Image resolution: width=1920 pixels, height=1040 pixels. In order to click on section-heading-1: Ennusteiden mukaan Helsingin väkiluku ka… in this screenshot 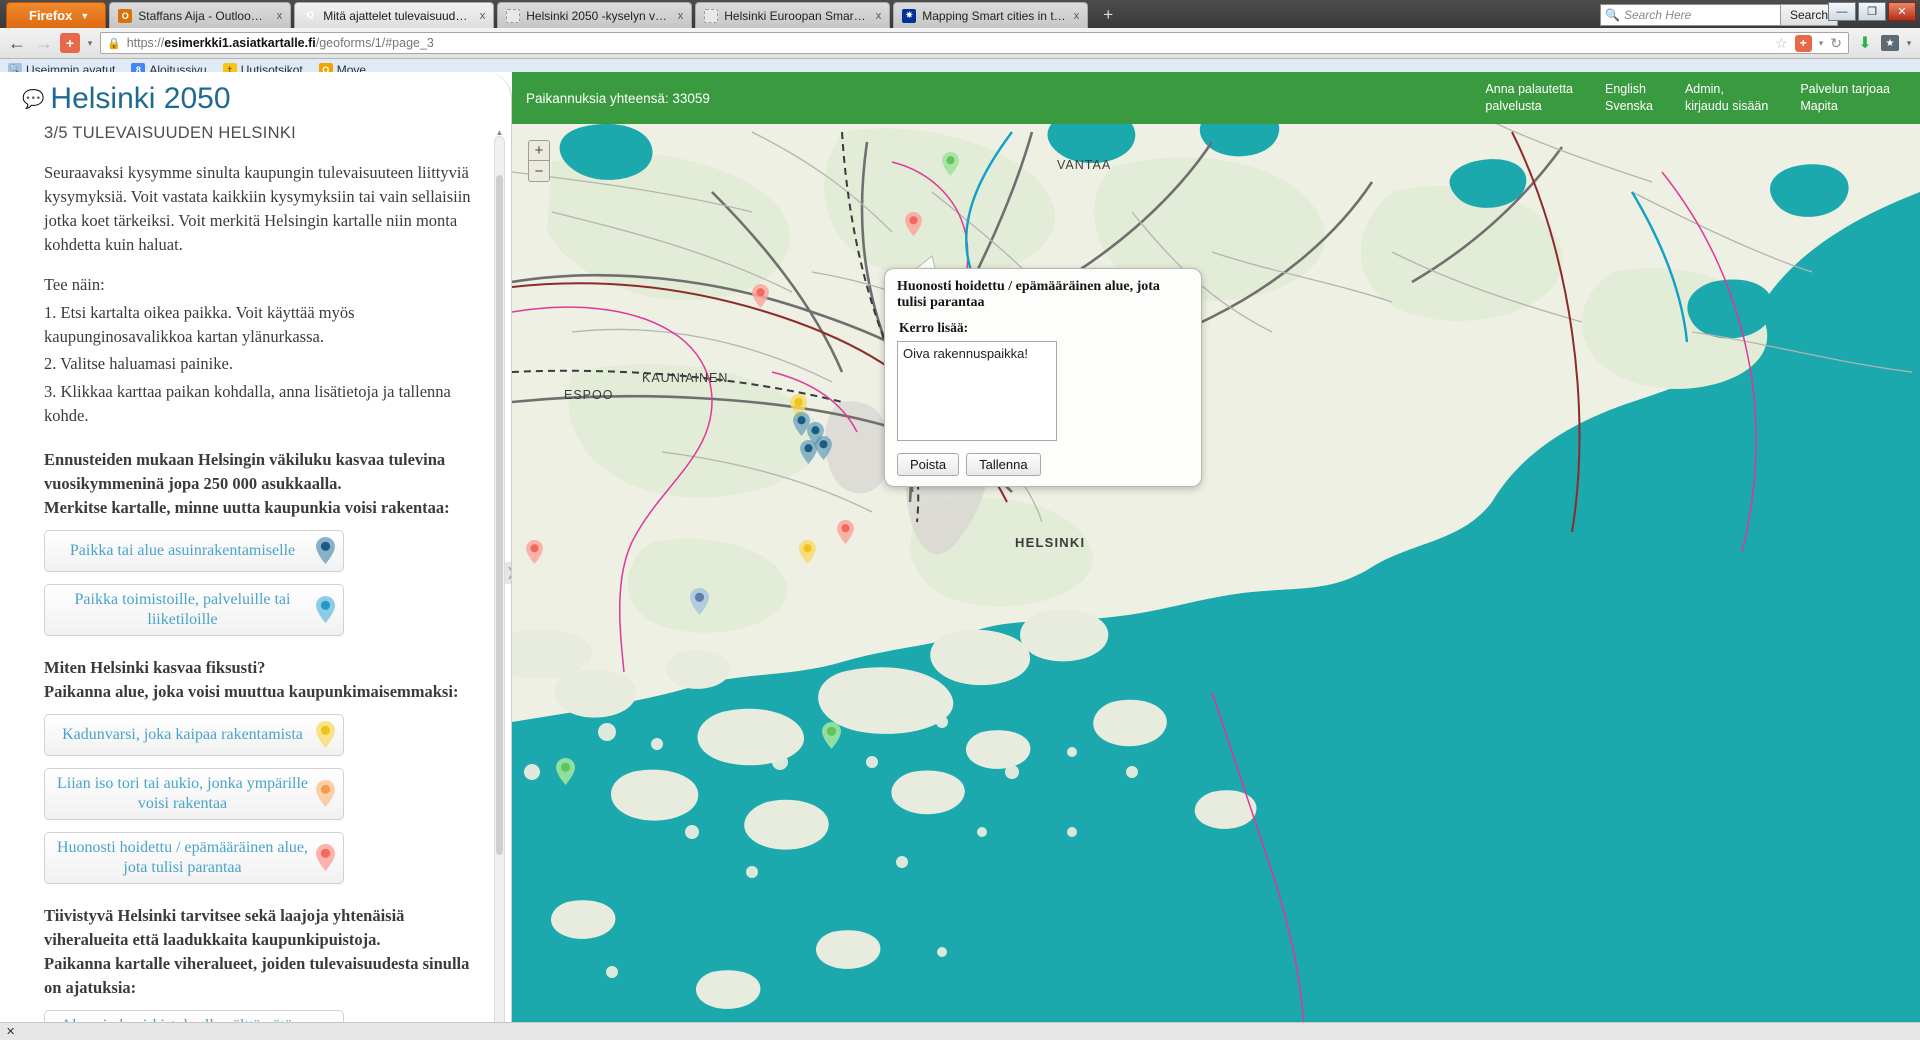, I will do `click(247, 484)`.